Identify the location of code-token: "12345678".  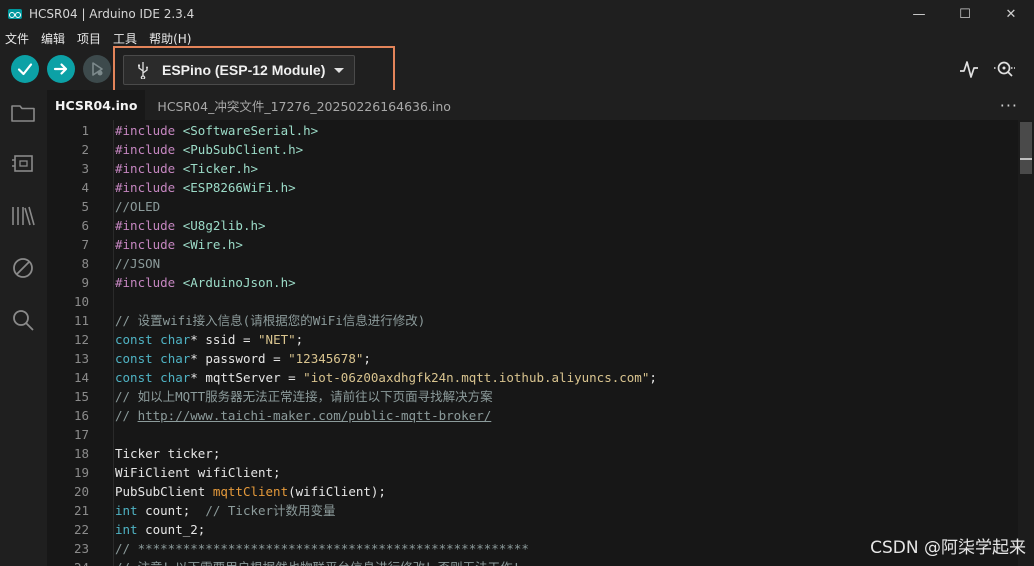
(326, 358).